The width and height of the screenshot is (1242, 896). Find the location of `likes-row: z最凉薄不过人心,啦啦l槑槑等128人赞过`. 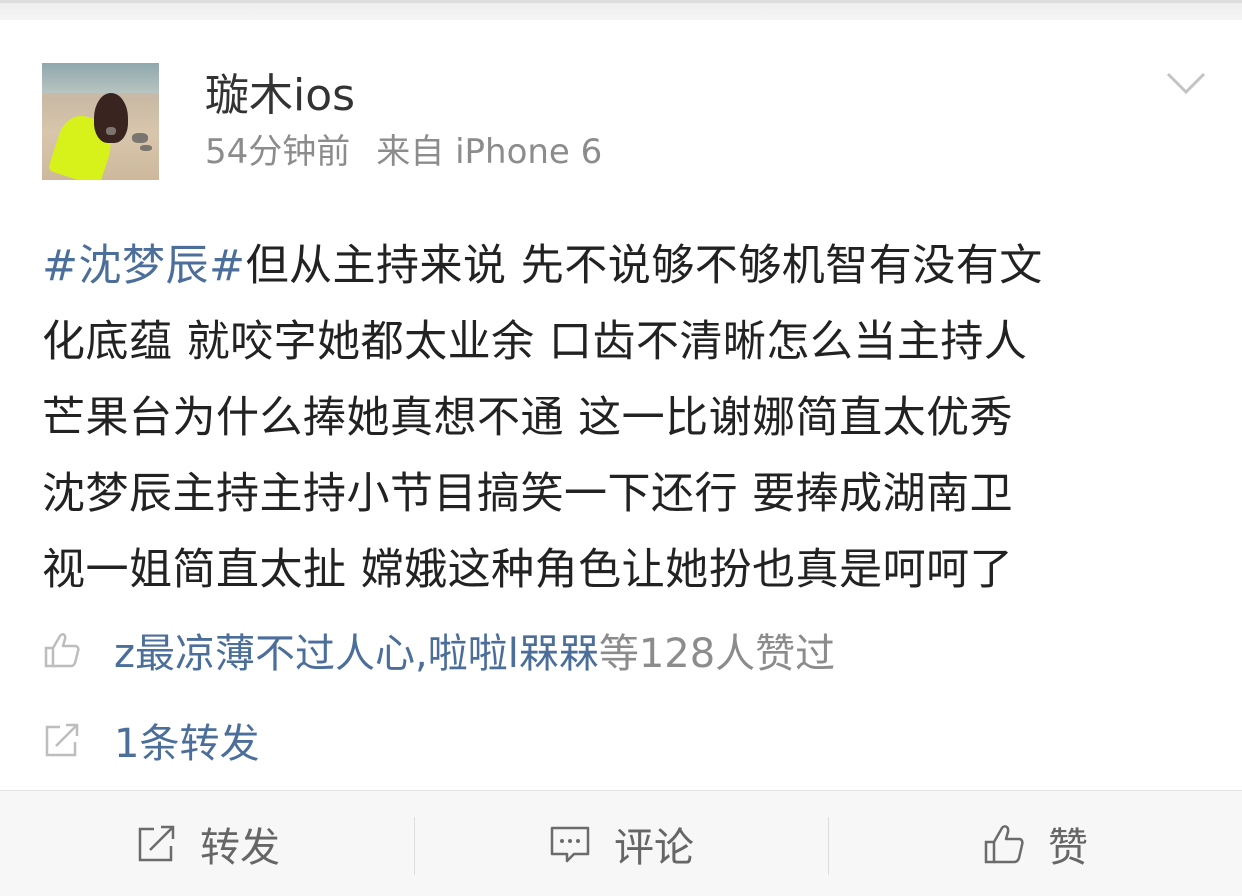

likes-row: z最凉薄不过人心,啦啦l槑槑等128人赞过 is located at coordinates (438, 650).